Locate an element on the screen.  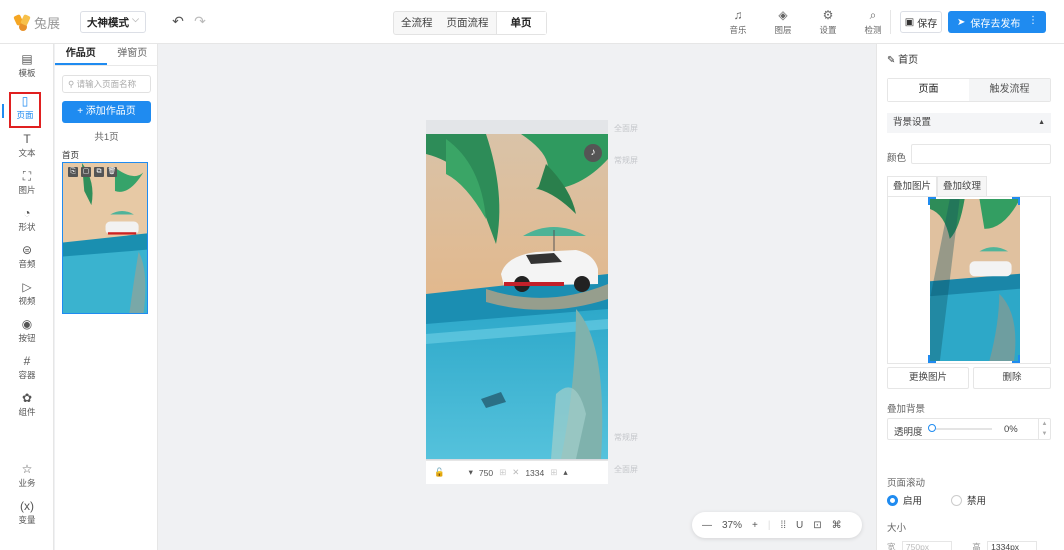
sidebar-item-container: # 容器 is located at coordinates (27, 371).